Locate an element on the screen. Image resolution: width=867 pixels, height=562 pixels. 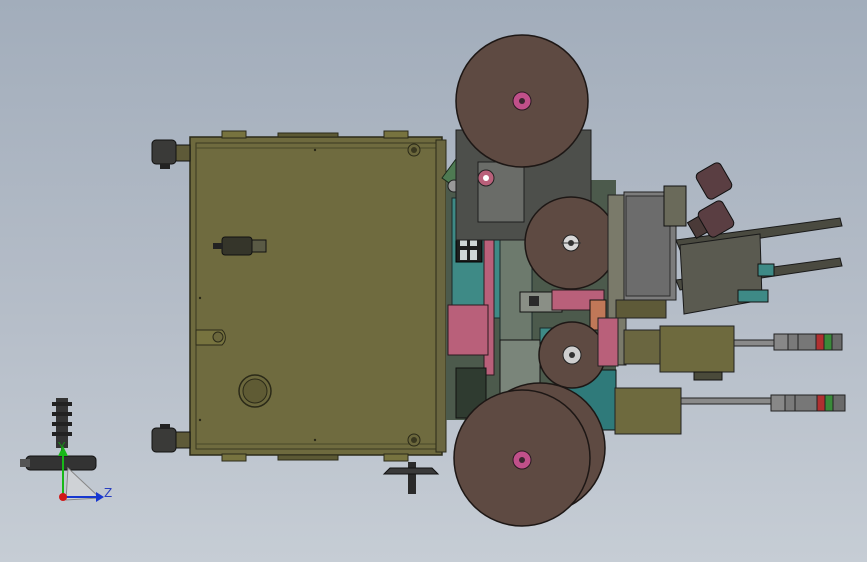
upper-gearbox is located at coordinates (751, 353).